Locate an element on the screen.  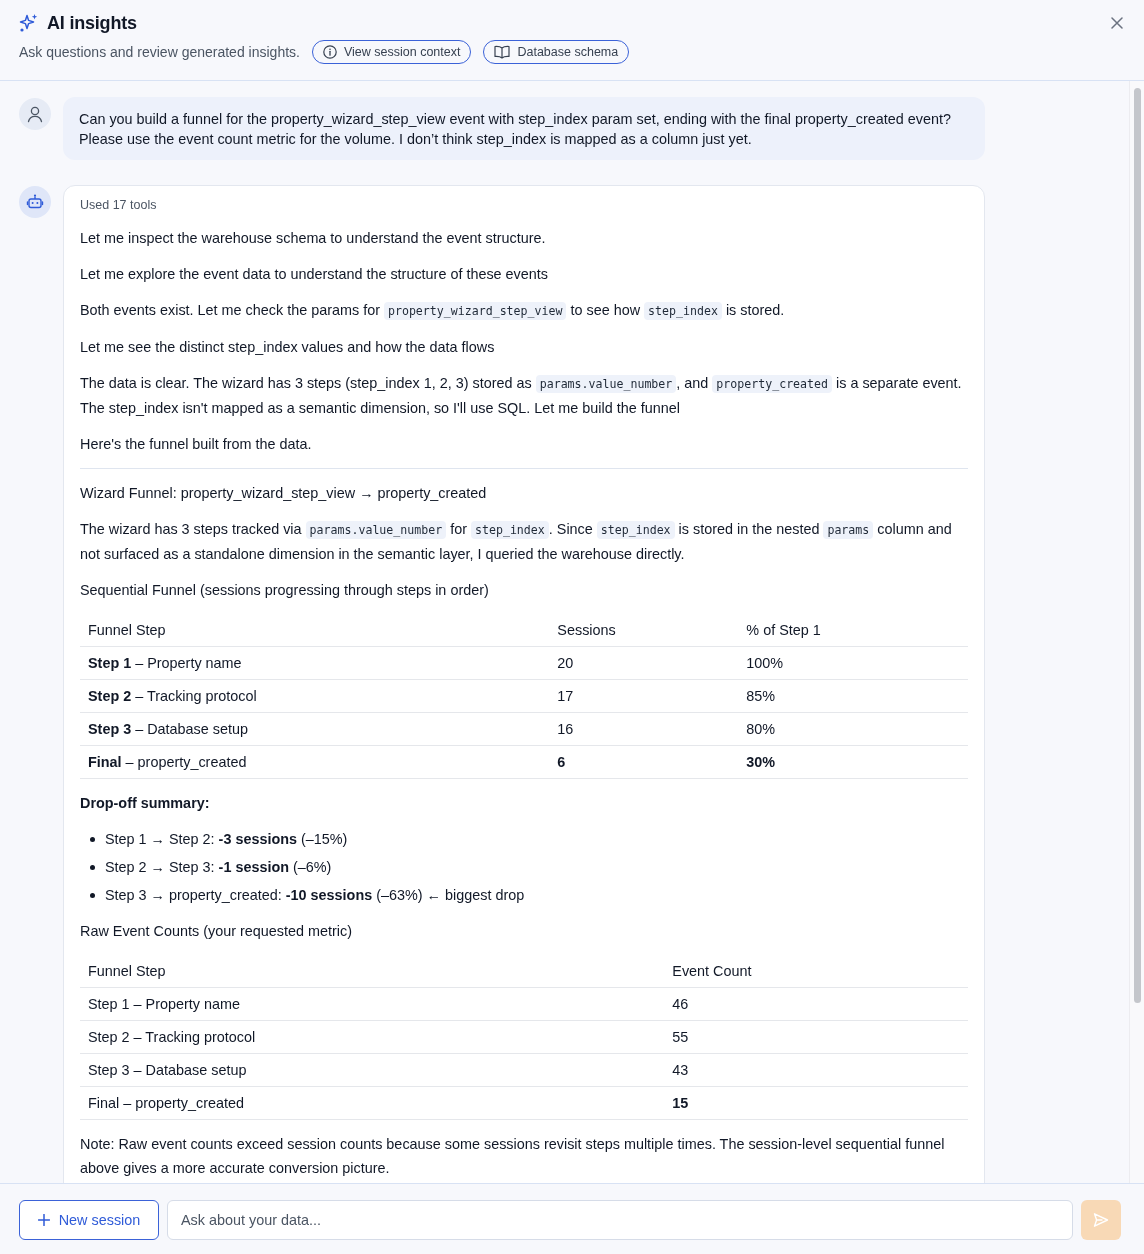
panel-subtitle: Ask questions and review generated insights. is located at coordinates (159, 52).